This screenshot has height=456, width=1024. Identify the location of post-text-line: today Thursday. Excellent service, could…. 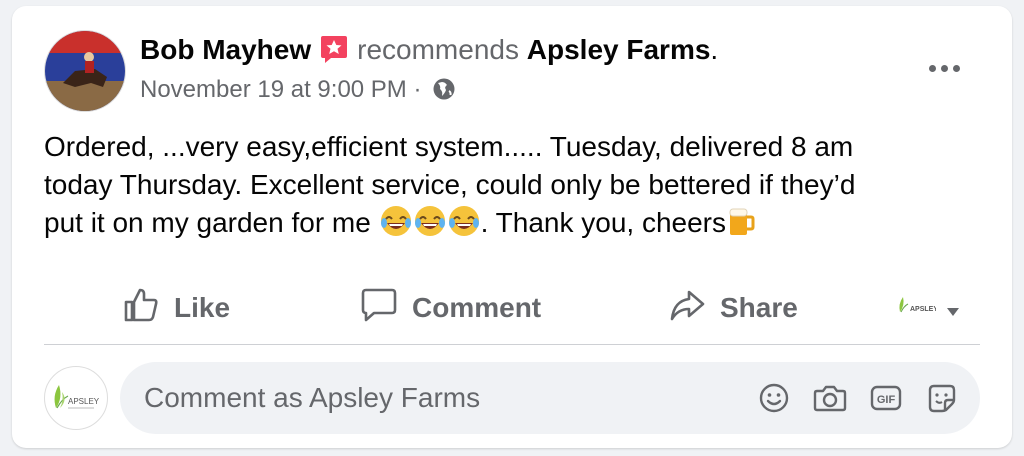
(450, 184).